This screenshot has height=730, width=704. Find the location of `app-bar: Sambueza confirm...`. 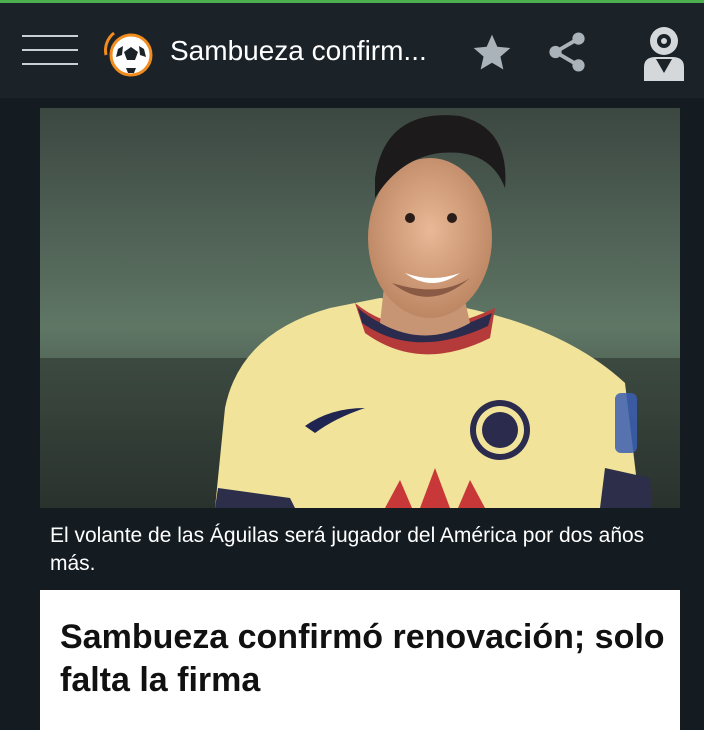

app-bar: Sambueza confirm... is located at coordinates (352, 50).